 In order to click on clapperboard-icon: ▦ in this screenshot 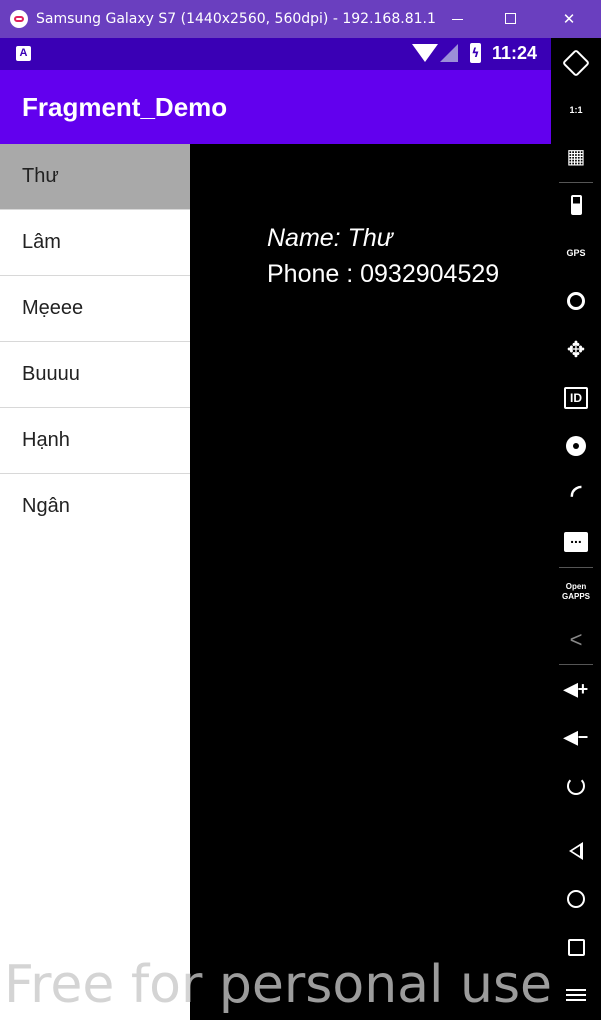, I will do `click(576, 156)`.